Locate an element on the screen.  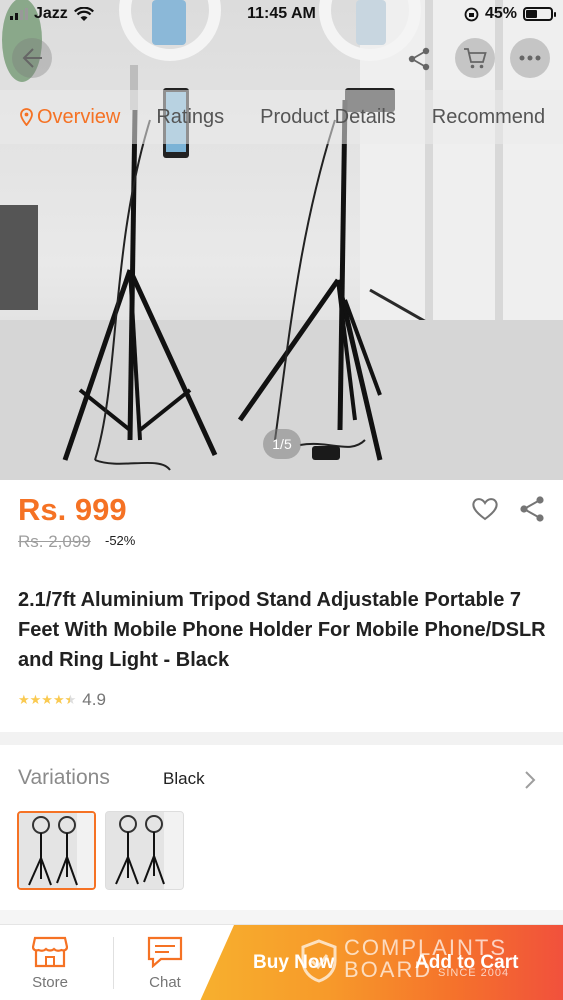
back-button is located at coordinates (32, 58).